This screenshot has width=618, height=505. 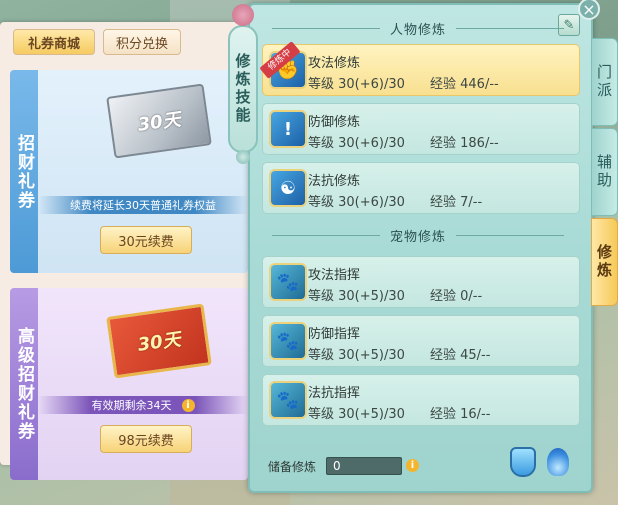 What do you see at coordinates (456, 296) in the screenshot?
I see `skill-exp: 经验 0/--` at bounding box center [456, 296].